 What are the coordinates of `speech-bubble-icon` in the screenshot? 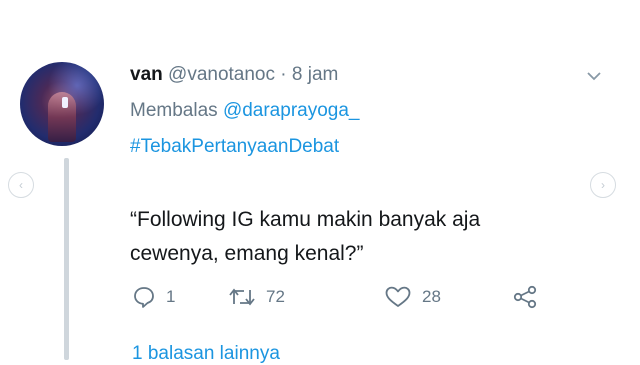 It's located at (144, 297).